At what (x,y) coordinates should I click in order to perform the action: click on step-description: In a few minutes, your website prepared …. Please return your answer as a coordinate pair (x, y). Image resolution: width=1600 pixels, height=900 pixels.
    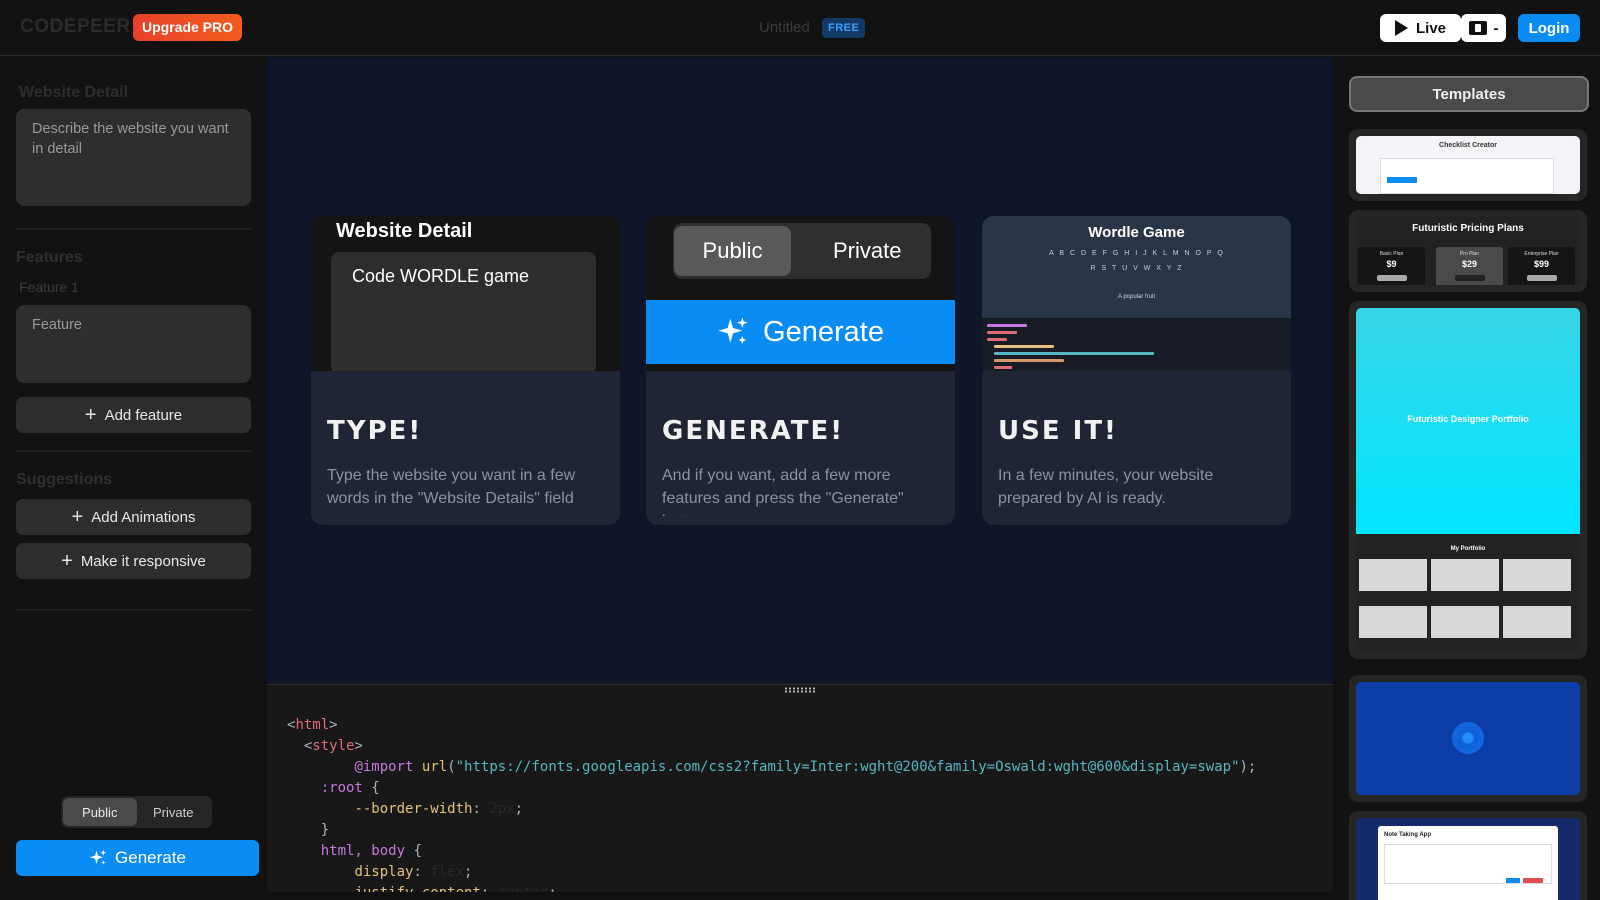
    Looking at the image, I should click on (1106, 487).